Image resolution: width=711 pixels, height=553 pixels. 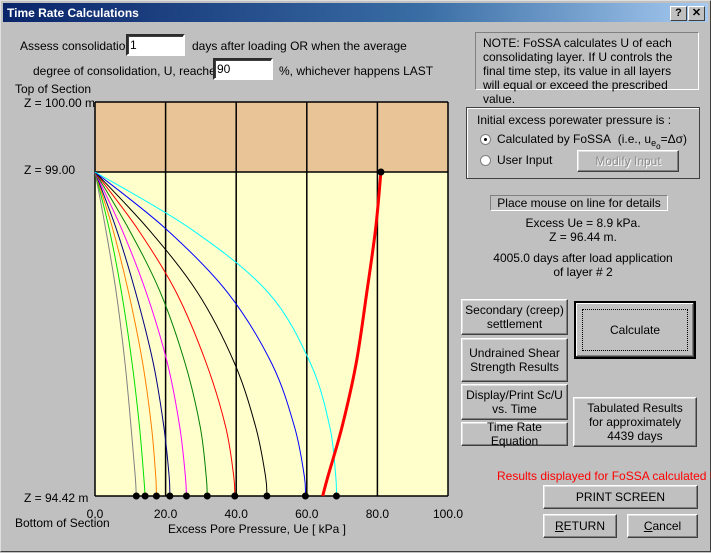 What do you see at coordinates (381, 172) in the screenshot?
I see `marker-initial-ue` at bounding box center [381, 172].